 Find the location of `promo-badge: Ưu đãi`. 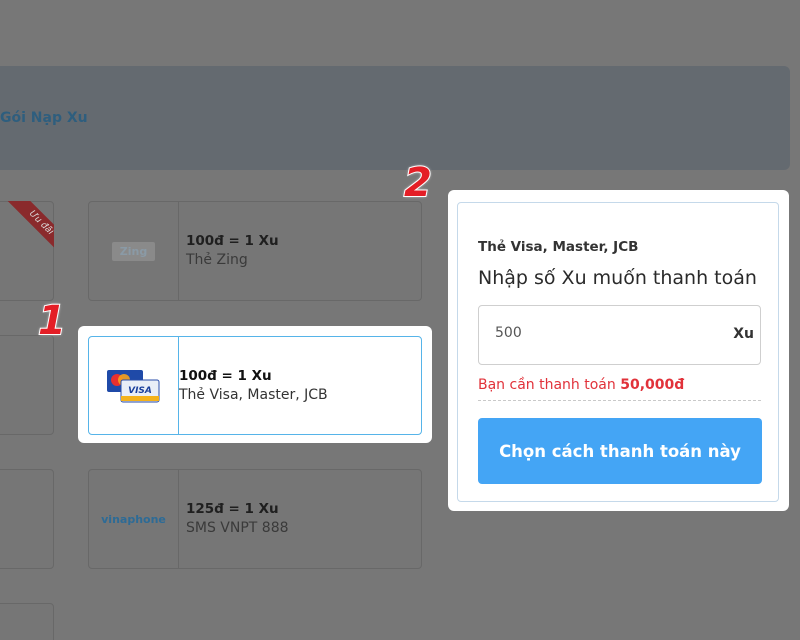

promo-badge: Ưu đãi is located at coordinates (28, 231).